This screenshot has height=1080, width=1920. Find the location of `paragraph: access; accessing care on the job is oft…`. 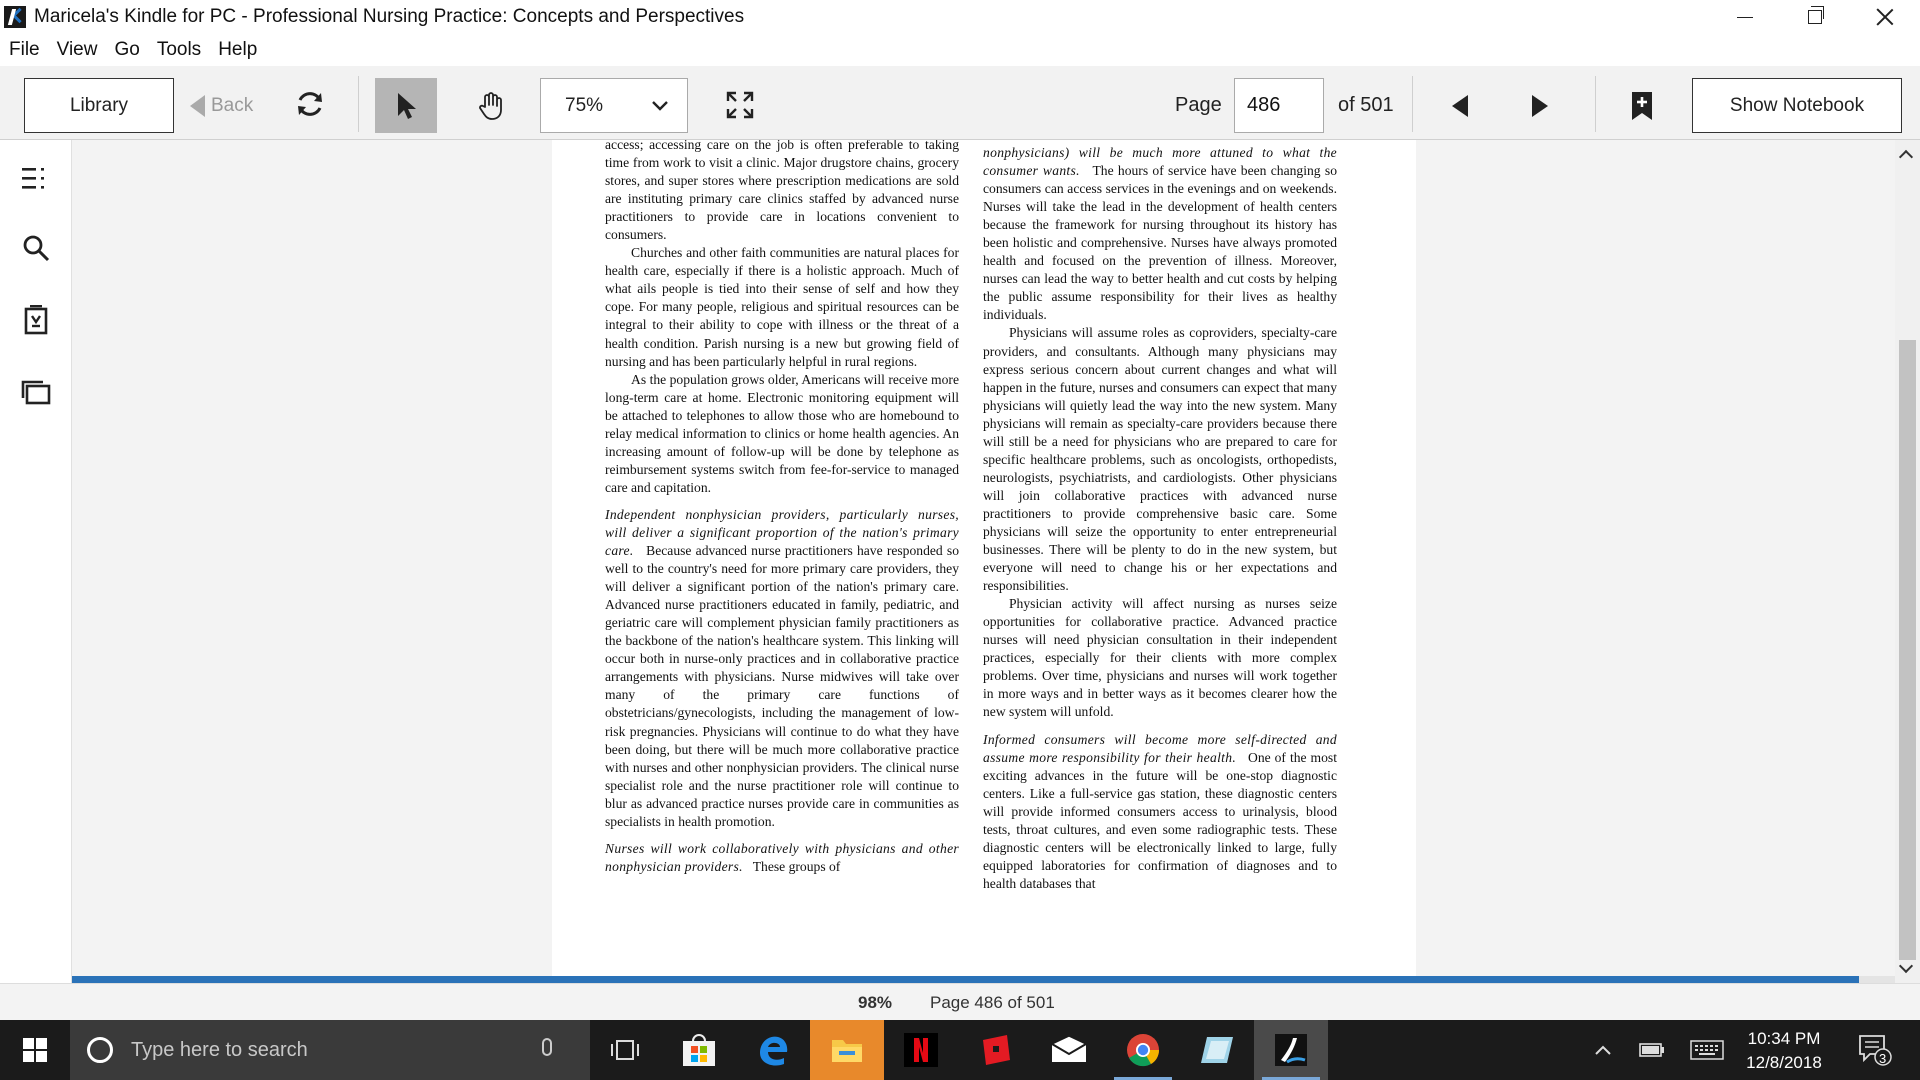

paragraph: access; accessing care on the job is oft… is located at coordinates (782, 191).